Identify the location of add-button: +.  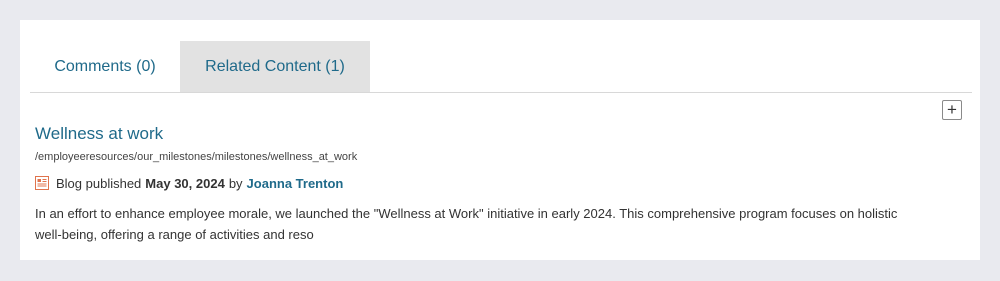
(952, 110).